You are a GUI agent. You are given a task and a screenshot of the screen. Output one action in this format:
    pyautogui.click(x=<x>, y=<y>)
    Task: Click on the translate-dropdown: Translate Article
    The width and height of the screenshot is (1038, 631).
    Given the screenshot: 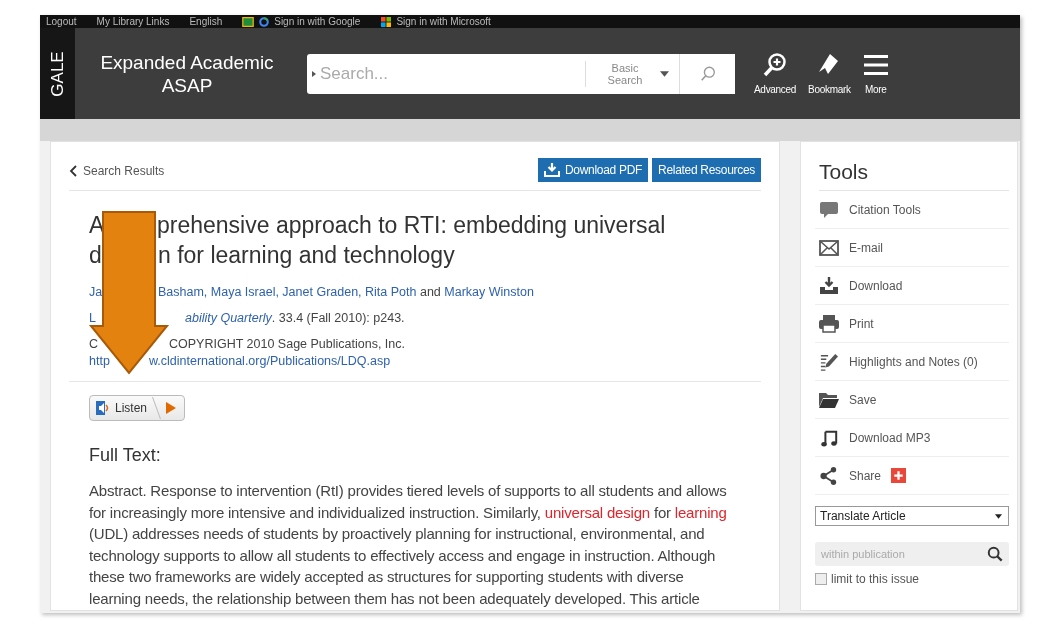 What is the action you would take?
    pyautogui.click(x=912, y=516)
    